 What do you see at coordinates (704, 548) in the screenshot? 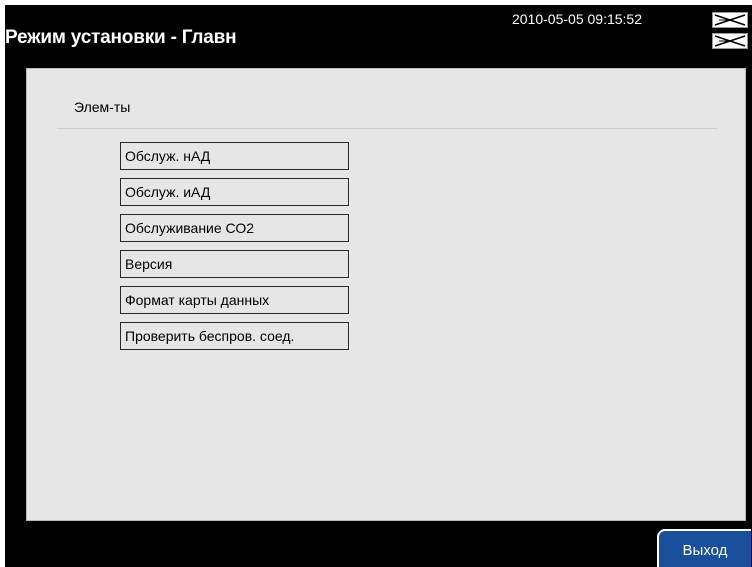
I see `exit-button: Выход` at bounding box center [704, 548].